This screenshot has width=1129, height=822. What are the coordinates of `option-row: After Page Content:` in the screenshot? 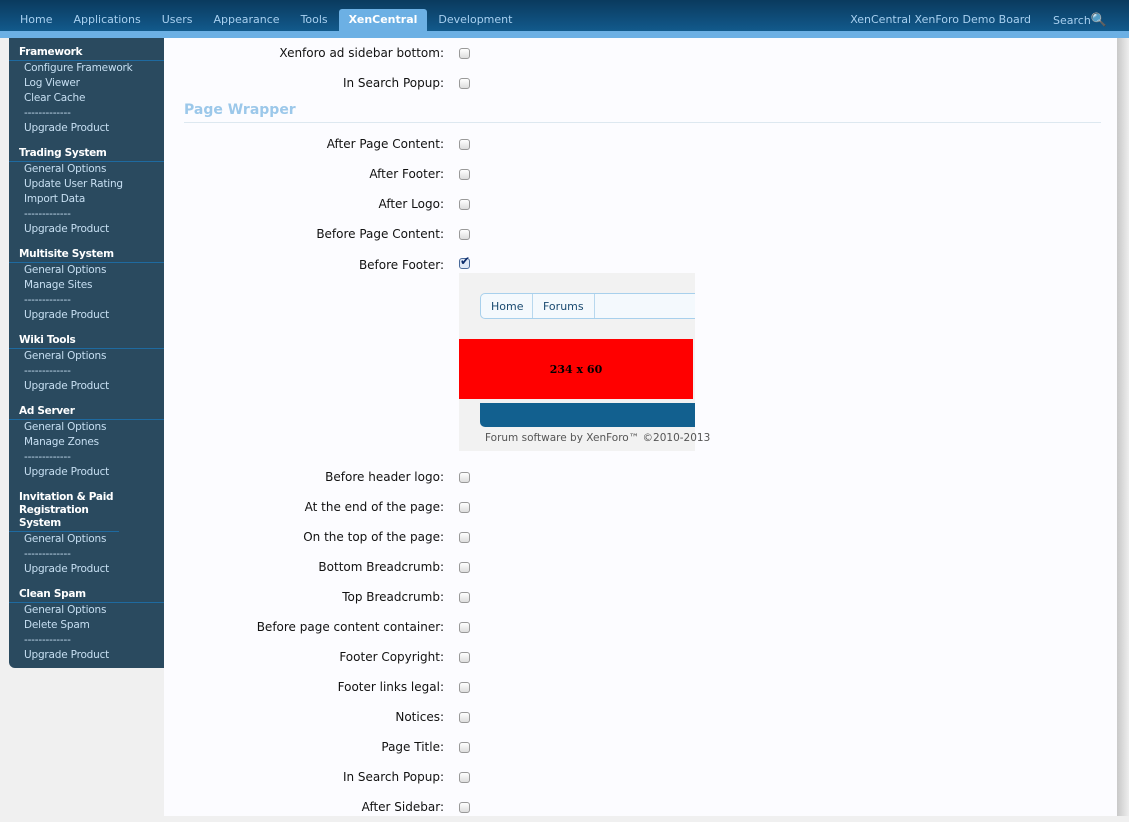 It's located at (640, 144).